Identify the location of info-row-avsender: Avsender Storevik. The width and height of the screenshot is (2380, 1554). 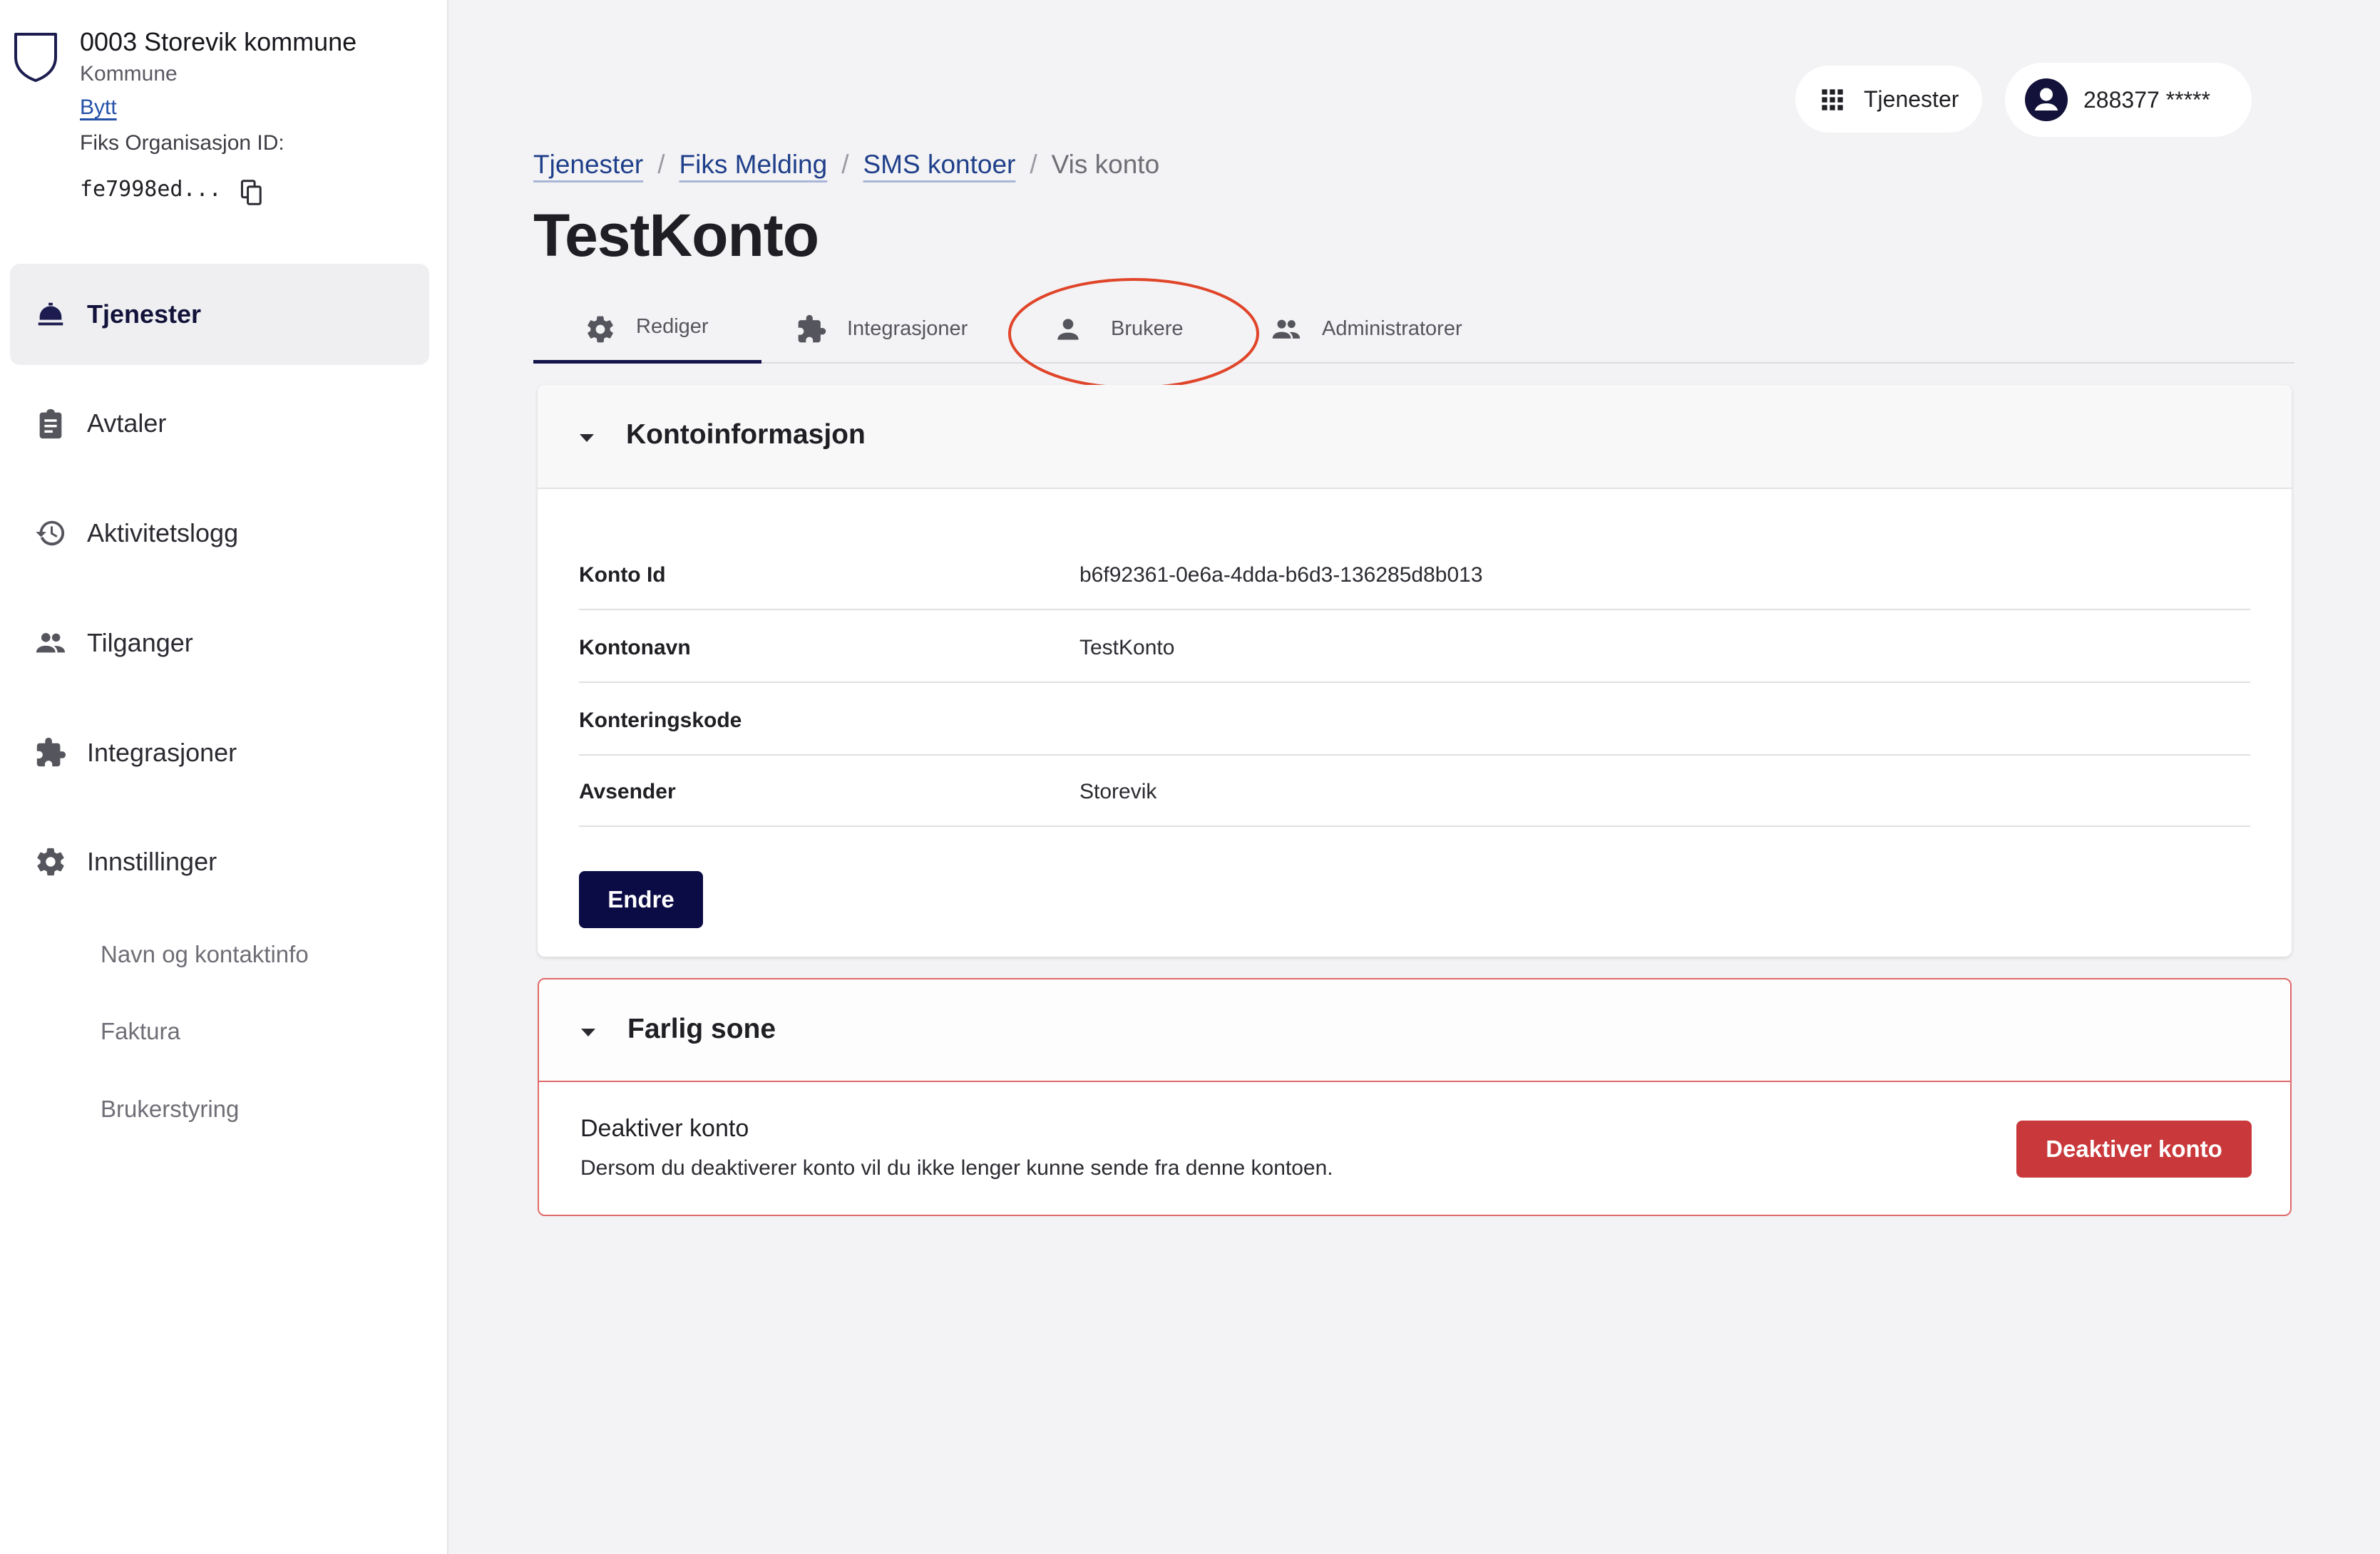
(1414, 791).